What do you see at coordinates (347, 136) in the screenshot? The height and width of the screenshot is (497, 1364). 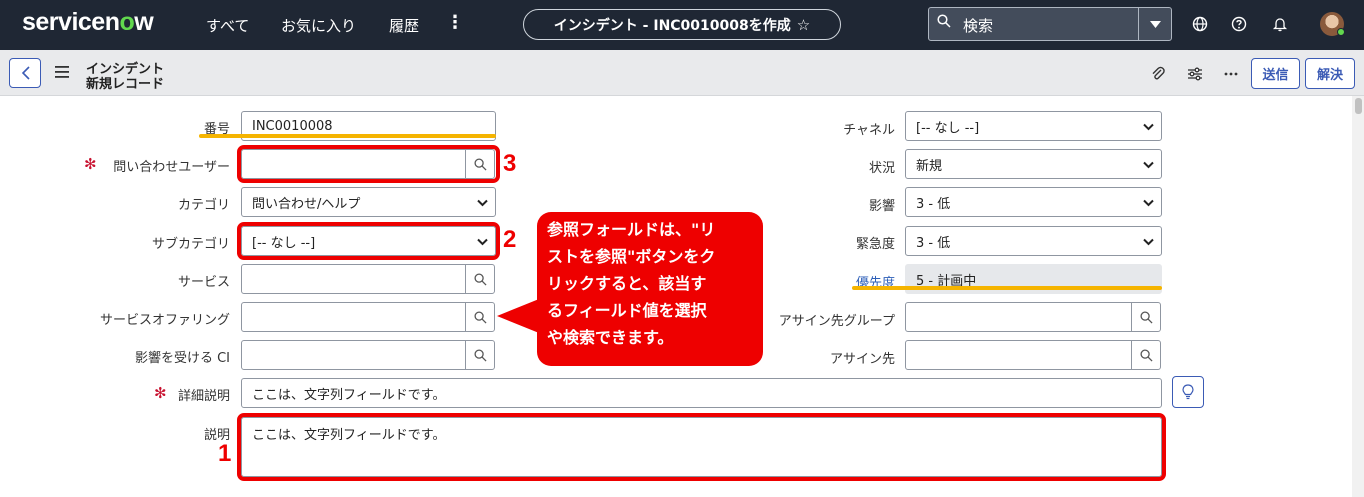 I see `number-highlight-underline` at bounding box center [347, 136].